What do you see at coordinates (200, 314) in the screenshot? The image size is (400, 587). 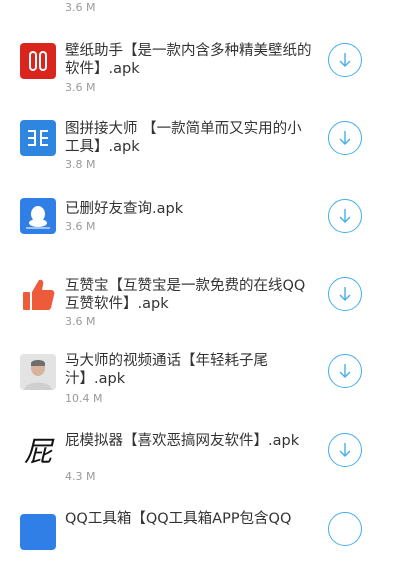 I see `list-item: 互赞宝【互赞宝是一款免费的在线QQ互赞软件】.apk 3.6 M` at bounding box center [200, 314].